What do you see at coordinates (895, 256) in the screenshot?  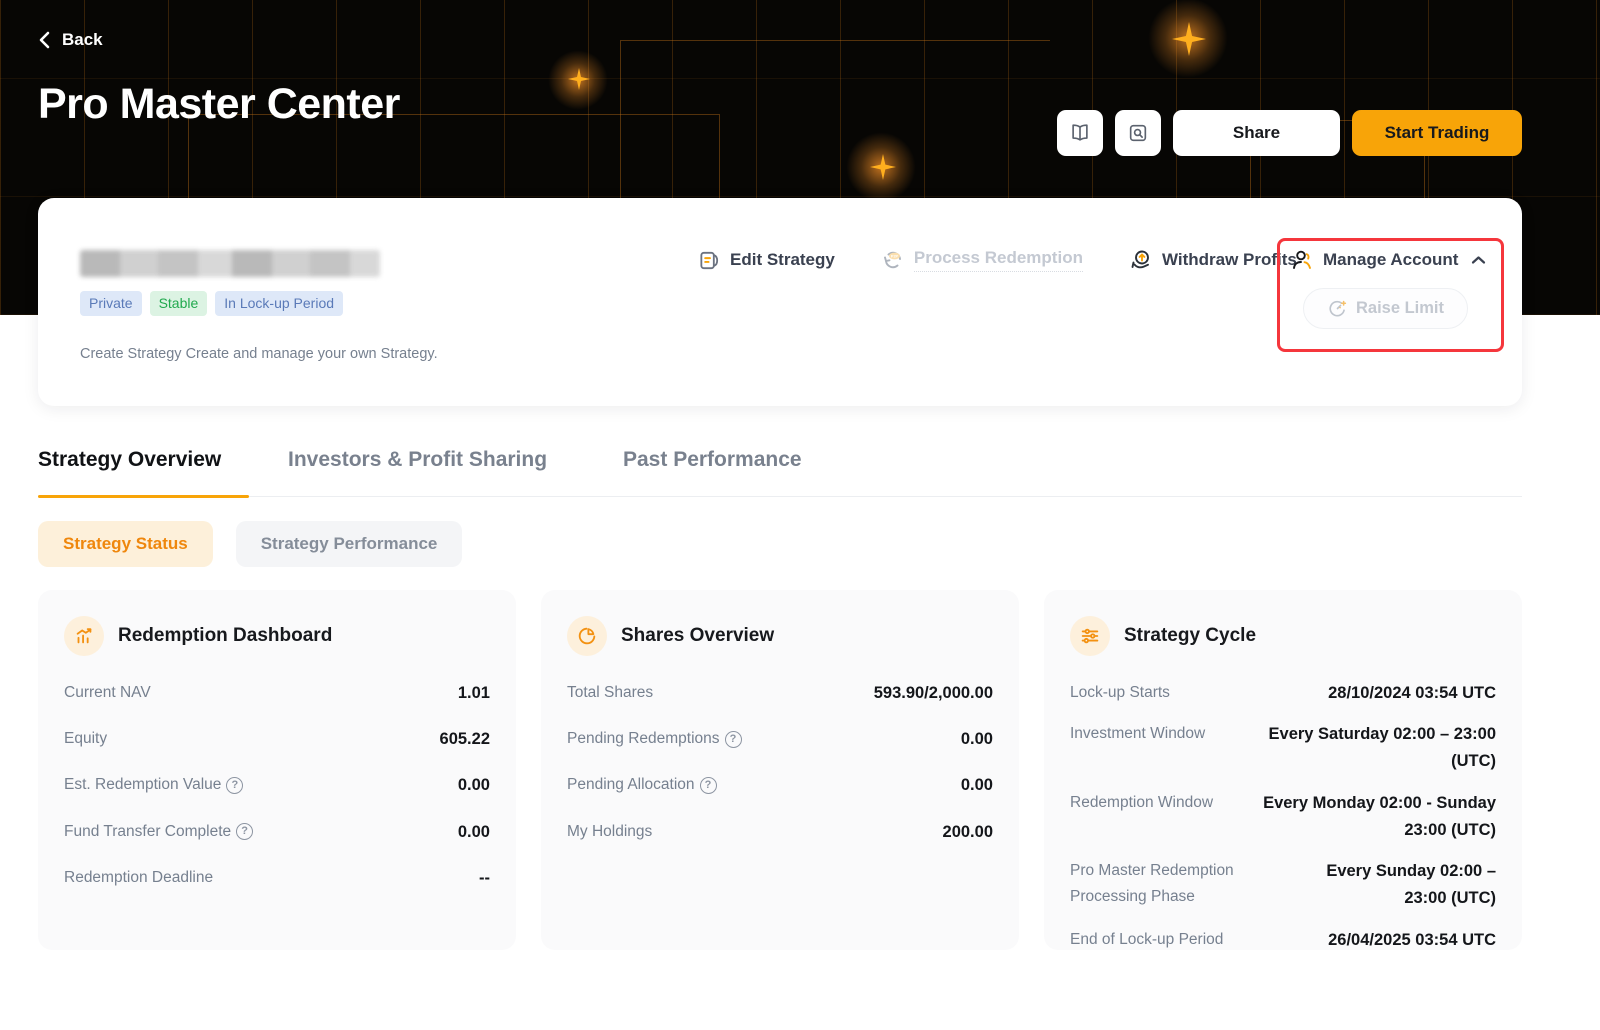 I see `svg-text: P2P` at bounding box center [895, 256].